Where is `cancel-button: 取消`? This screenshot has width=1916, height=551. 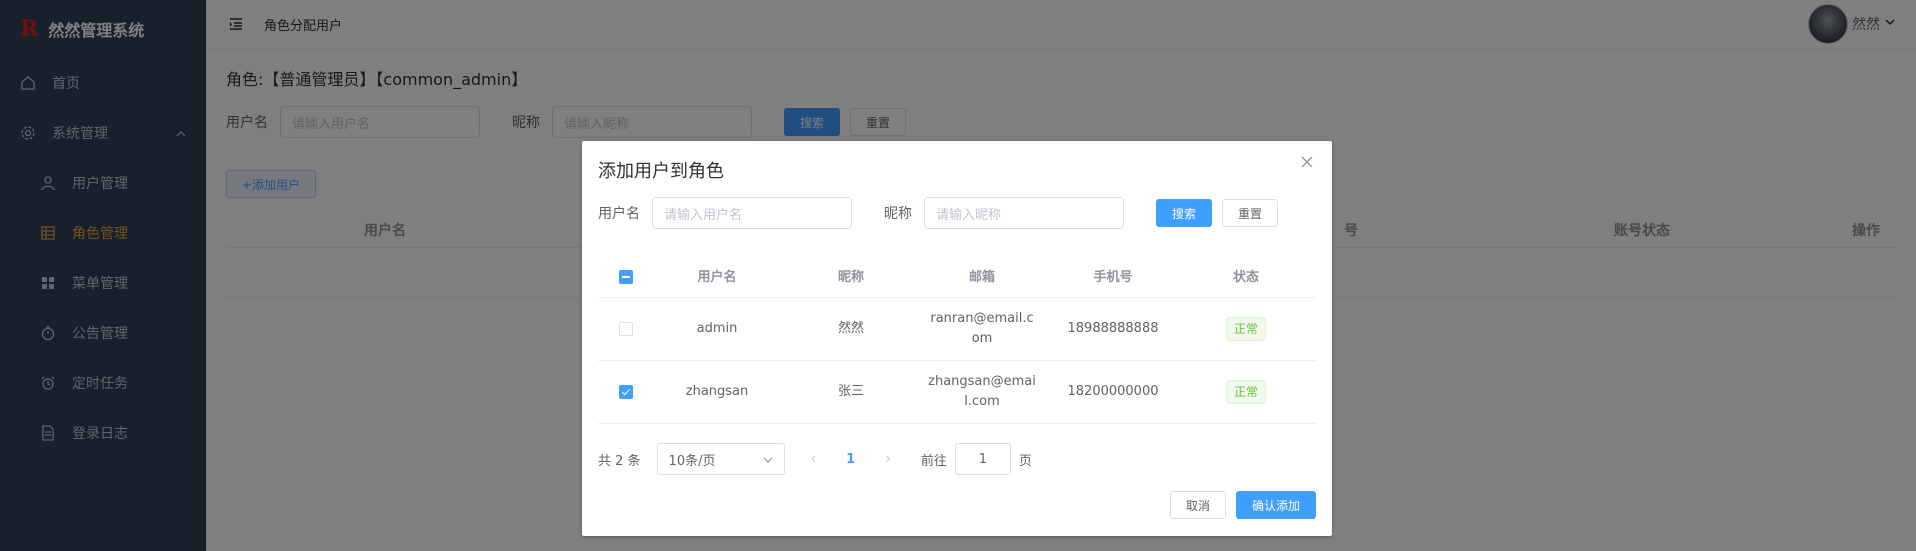 cancel-button: 取消 is located at coordinates (1197, 505).